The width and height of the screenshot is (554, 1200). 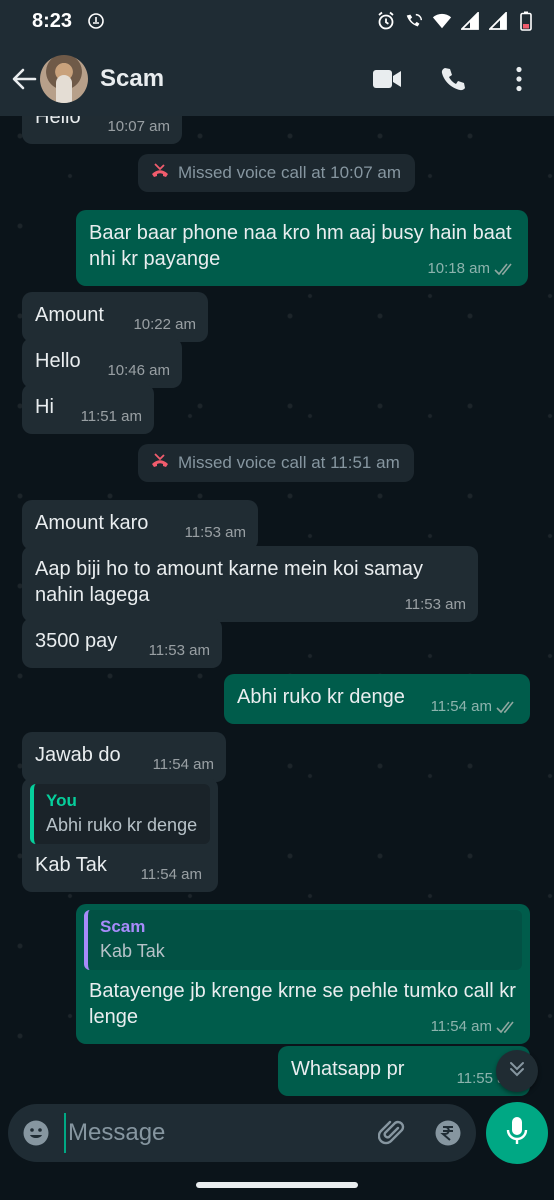 I want to click on message-time: 10:22 am, so click(x=164, y=325).